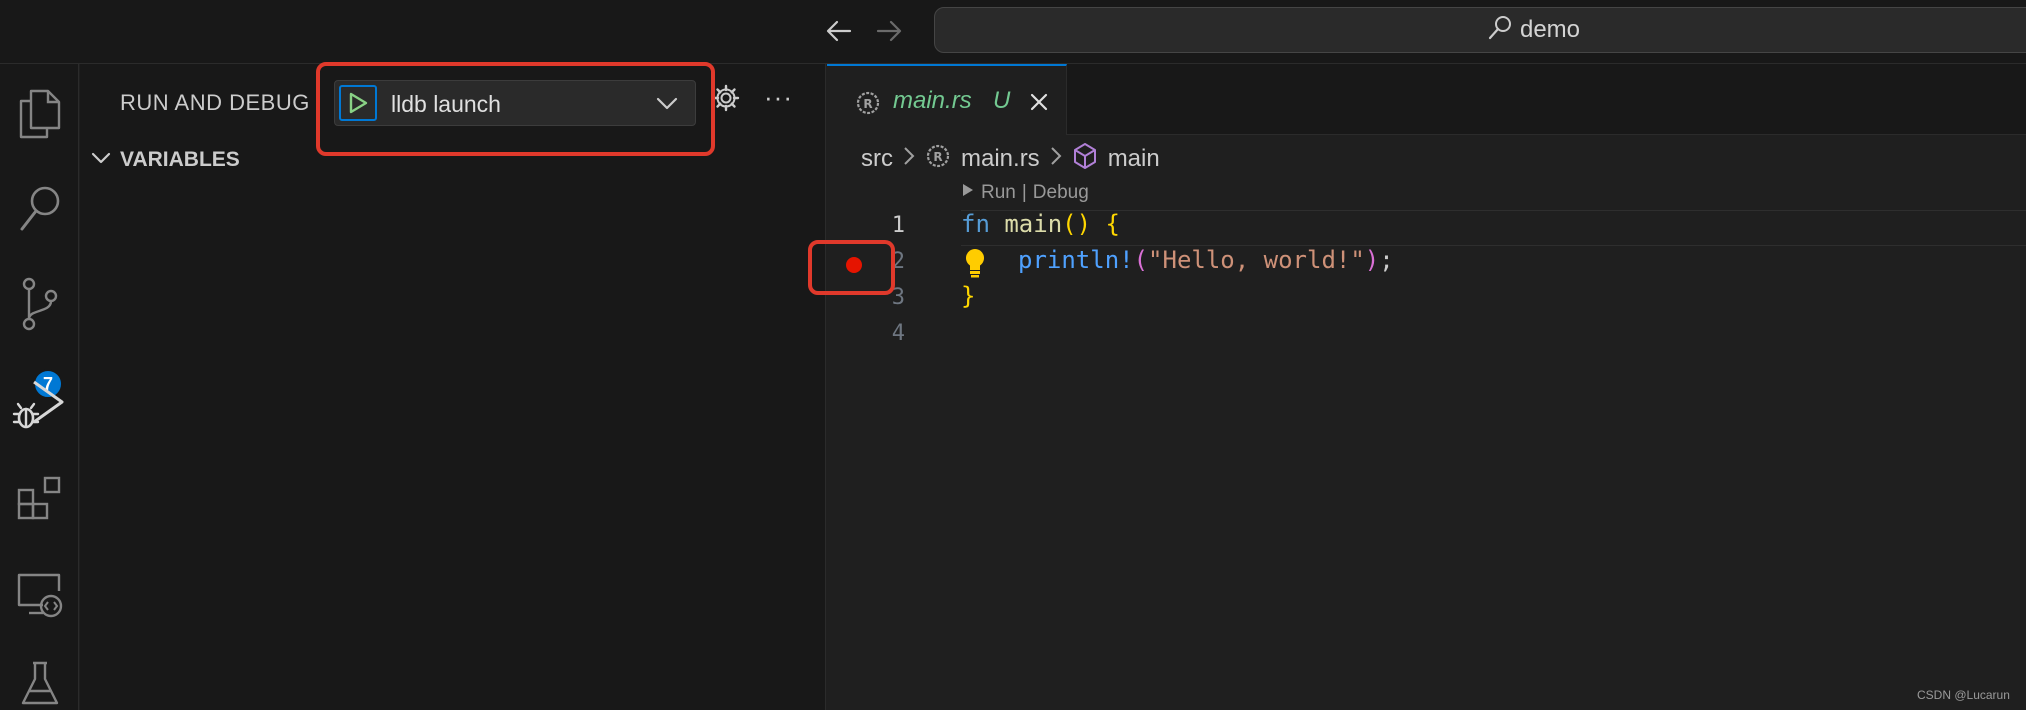 This screenshot has width=2026, height=710. I want to click on tab-main-rs: R main.rs U, so click(947, 99).